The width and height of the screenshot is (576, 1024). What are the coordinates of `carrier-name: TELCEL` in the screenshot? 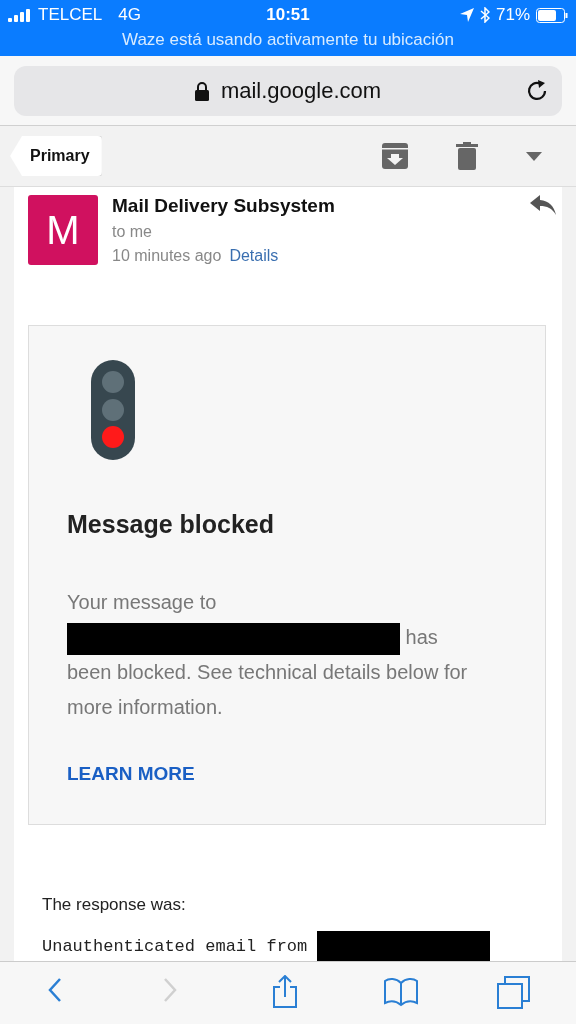 It's located at (70, 15).